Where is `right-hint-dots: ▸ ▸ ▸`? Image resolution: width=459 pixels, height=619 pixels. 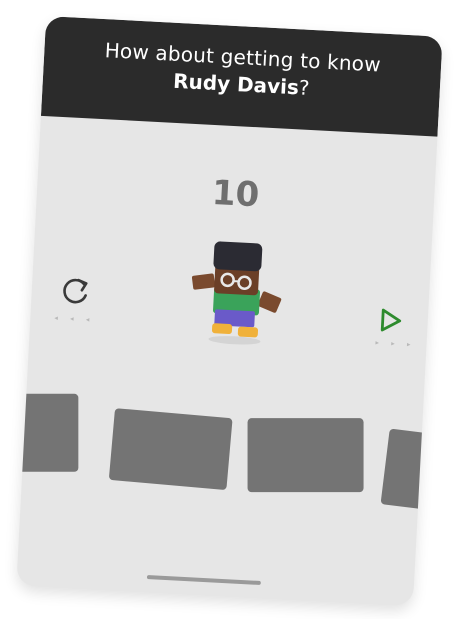
right-hint-dots: ▸ ▸ ▸ is located at coordinates (395, 343).